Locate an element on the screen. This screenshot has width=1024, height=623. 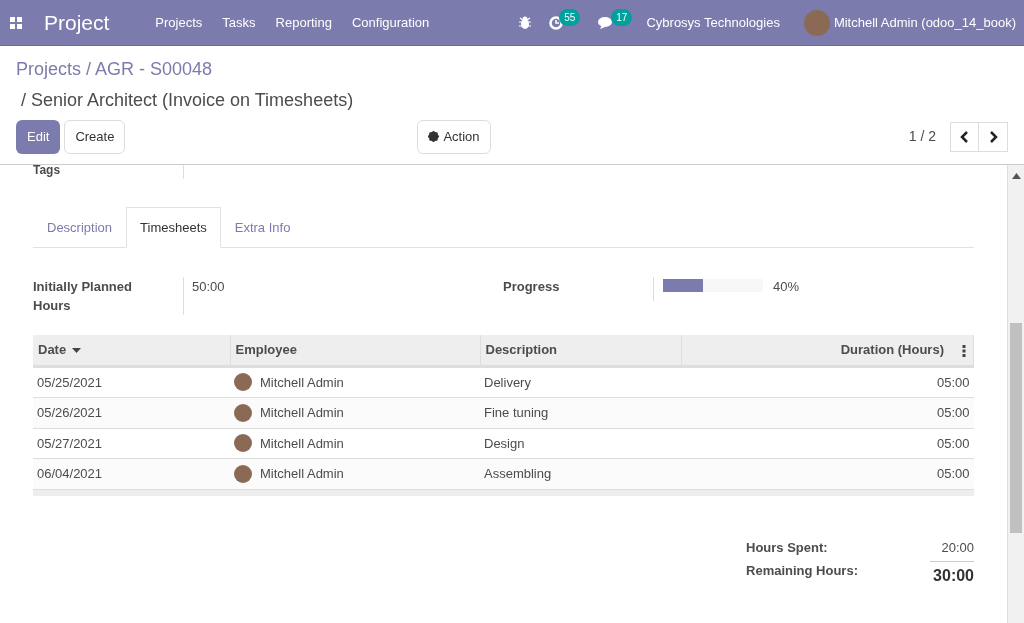
apps-menu-icon is located at coordinates (16, 22).